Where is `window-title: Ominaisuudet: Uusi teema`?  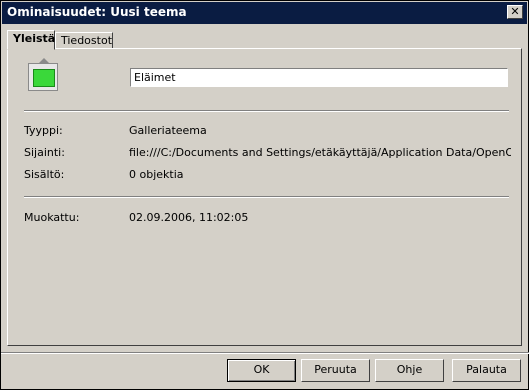
window-title: Ominaisuudet: Uusi teema is located at coordinates (97, 12).